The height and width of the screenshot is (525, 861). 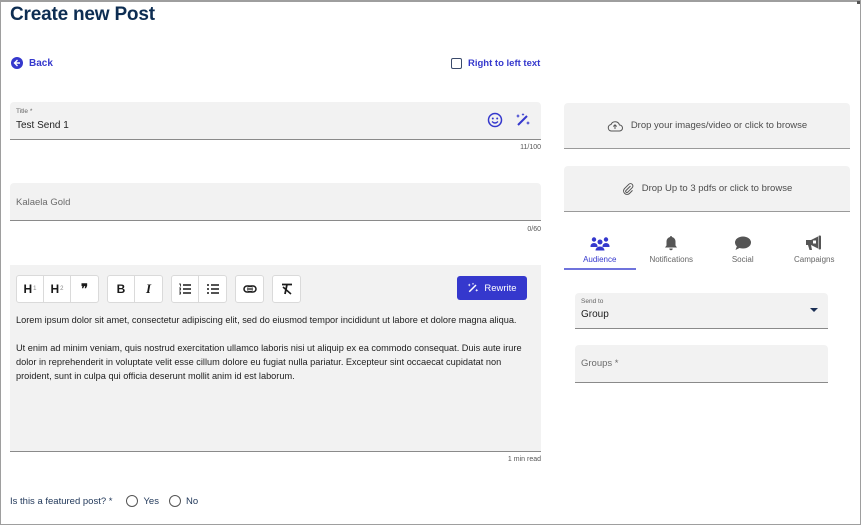 I want to click on users-icon, so click(x=600, y=243).